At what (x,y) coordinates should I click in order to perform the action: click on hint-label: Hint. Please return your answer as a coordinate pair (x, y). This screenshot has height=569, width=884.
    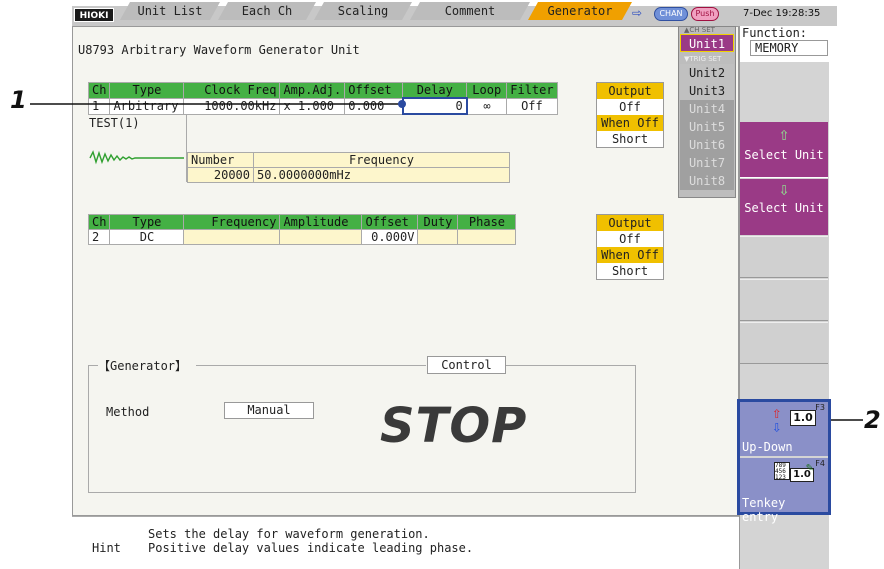
    Looking at the image, I should click on (106, 548).